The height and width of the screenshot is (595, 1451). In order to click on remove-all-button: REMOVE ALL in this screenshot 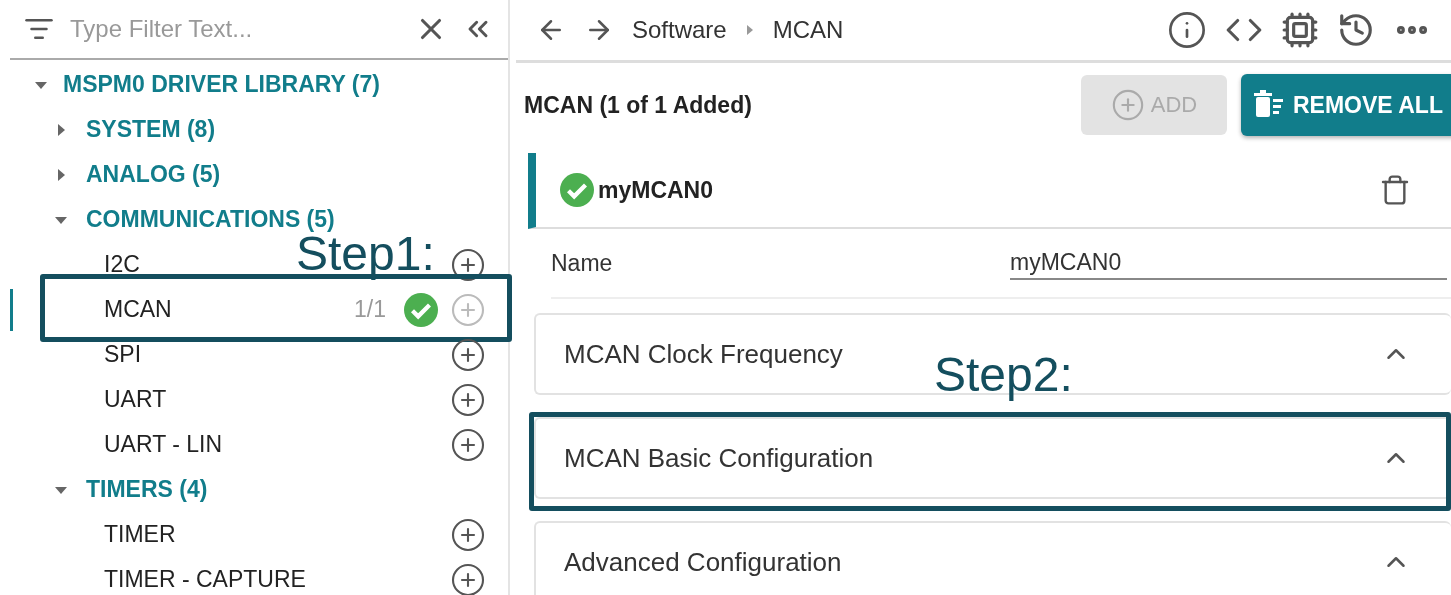, I will do `click(1346, 105)`.